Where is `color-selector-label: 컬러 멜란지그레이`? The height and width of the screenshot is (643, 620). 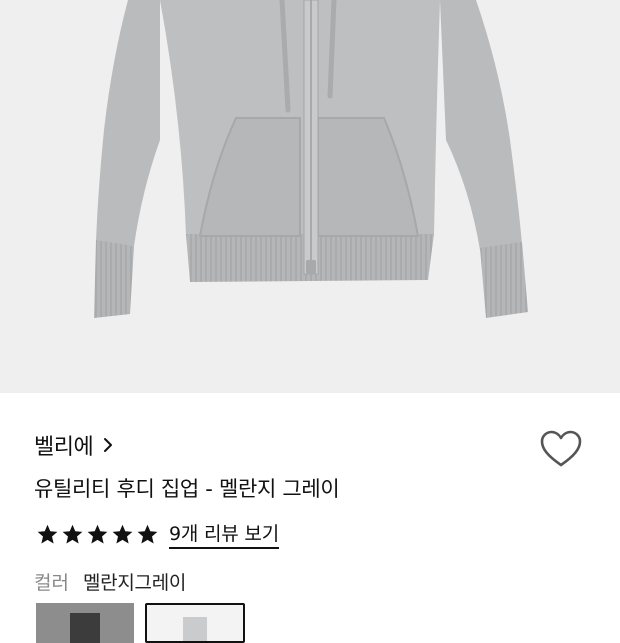
color-selector-label: 컬러 멜란지그레이 is located at coordinates (110, 581).